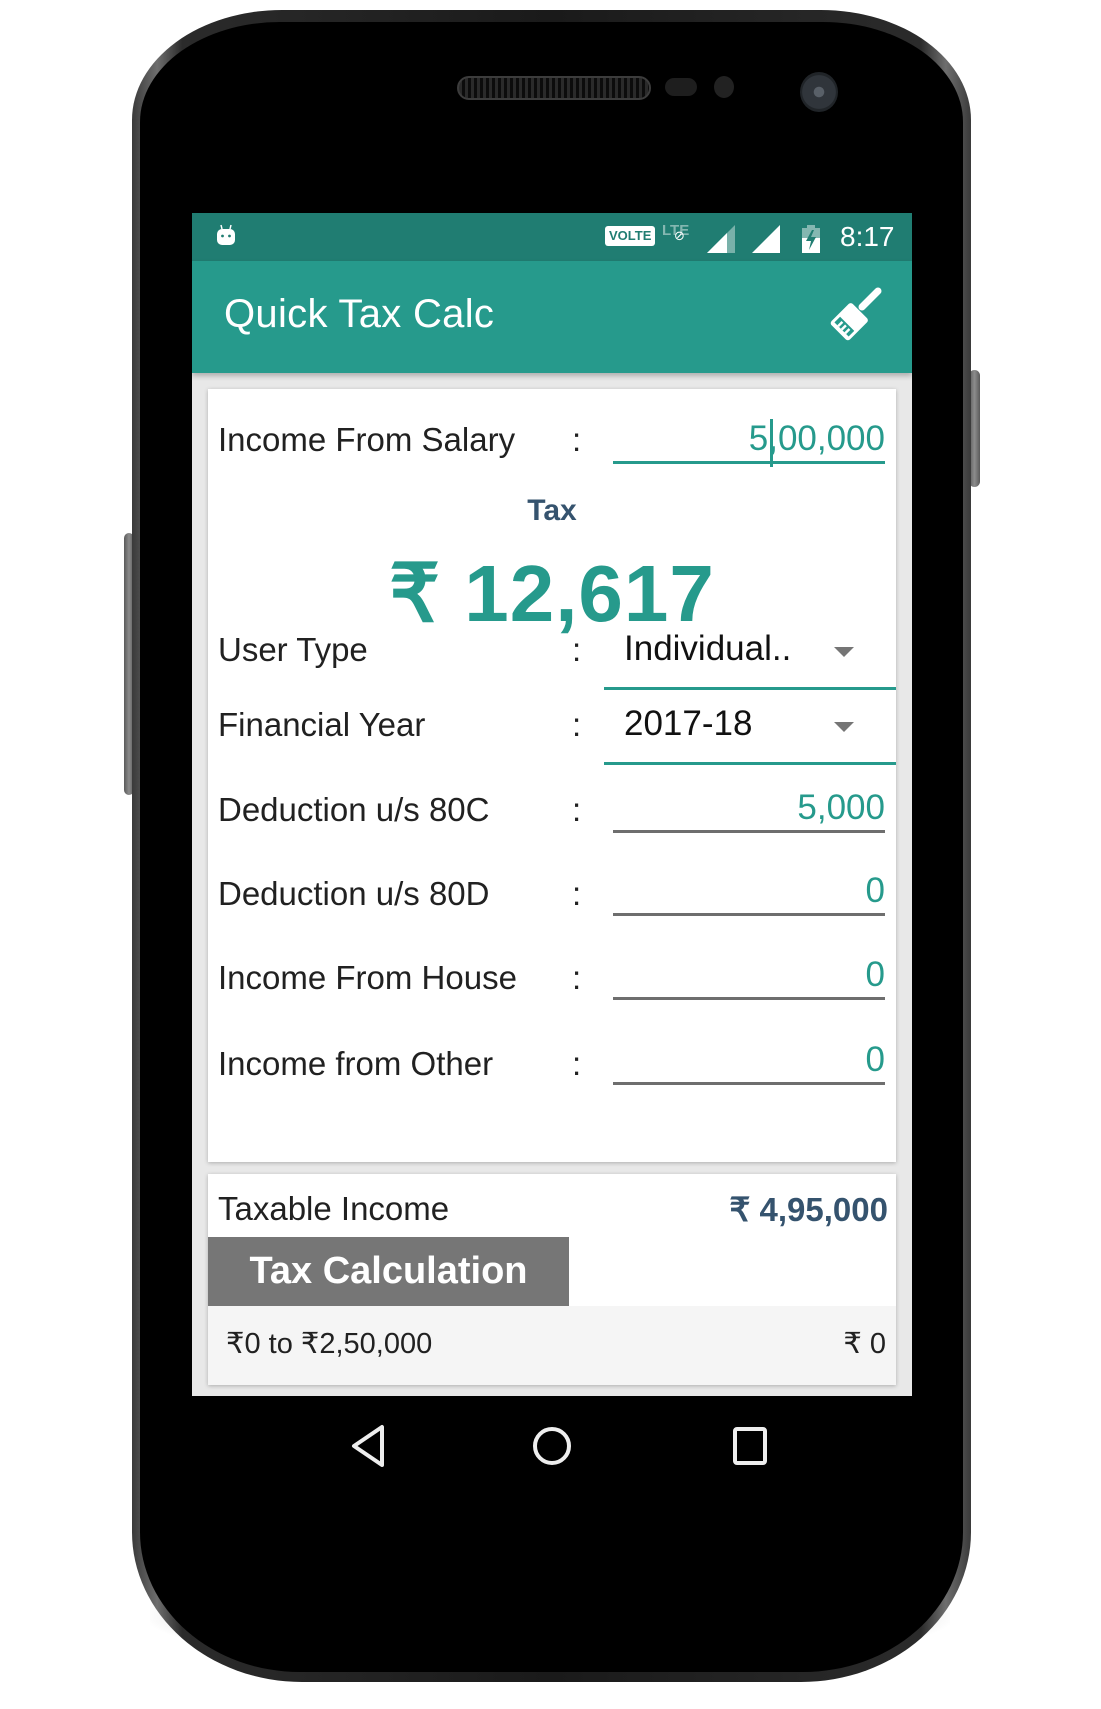  What do you see at coordinates (367, 439) in the screenshot?
I see `income-salary-label: Income From Salary` at bounding box center [367, 439].